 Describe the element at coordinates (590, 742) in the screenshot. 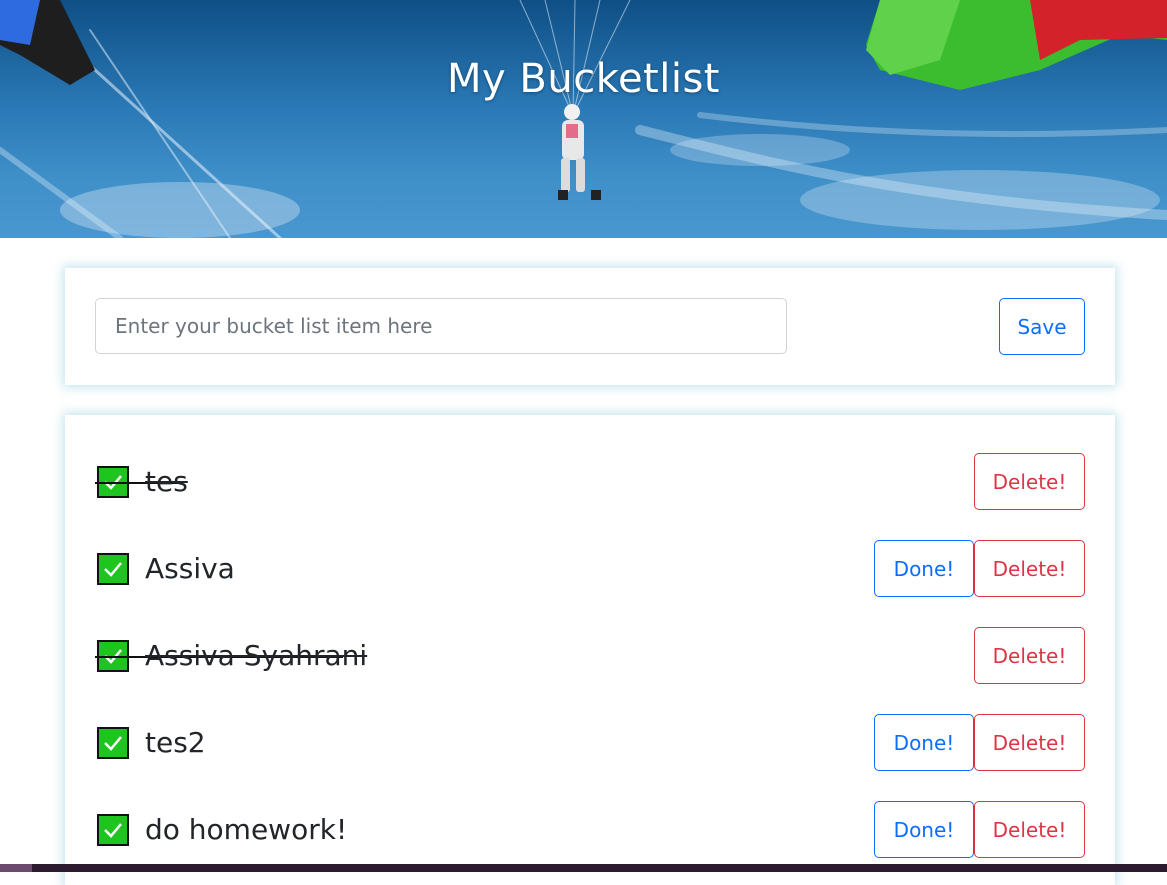

I see `list-item: tes2 Done! Delete!` at that location.